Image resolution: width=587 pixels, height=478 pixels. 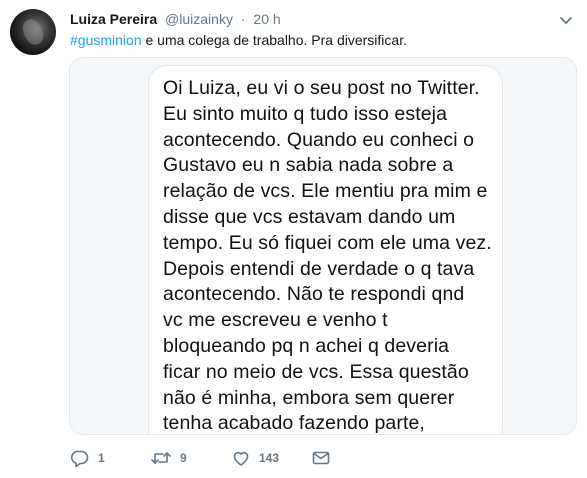 What do you see at coordinates (325, 191) in the screenshot?
I see `message-line: relação de vcs. Ele mentiu pra mim e` at bounding box center [325, 191].